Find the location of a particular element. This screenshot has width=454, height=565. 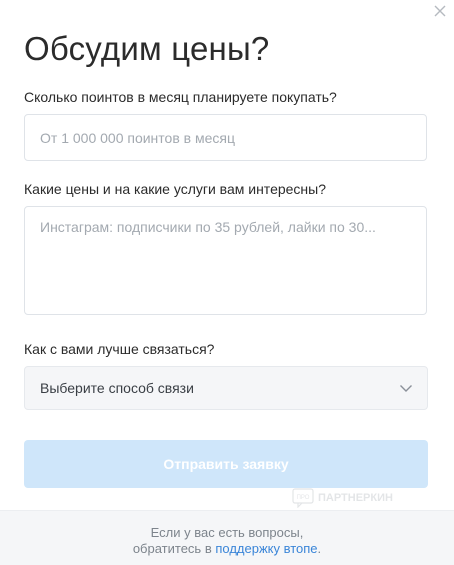

watermark-badge-icon: ПРО is located at coordinates (303, 498).